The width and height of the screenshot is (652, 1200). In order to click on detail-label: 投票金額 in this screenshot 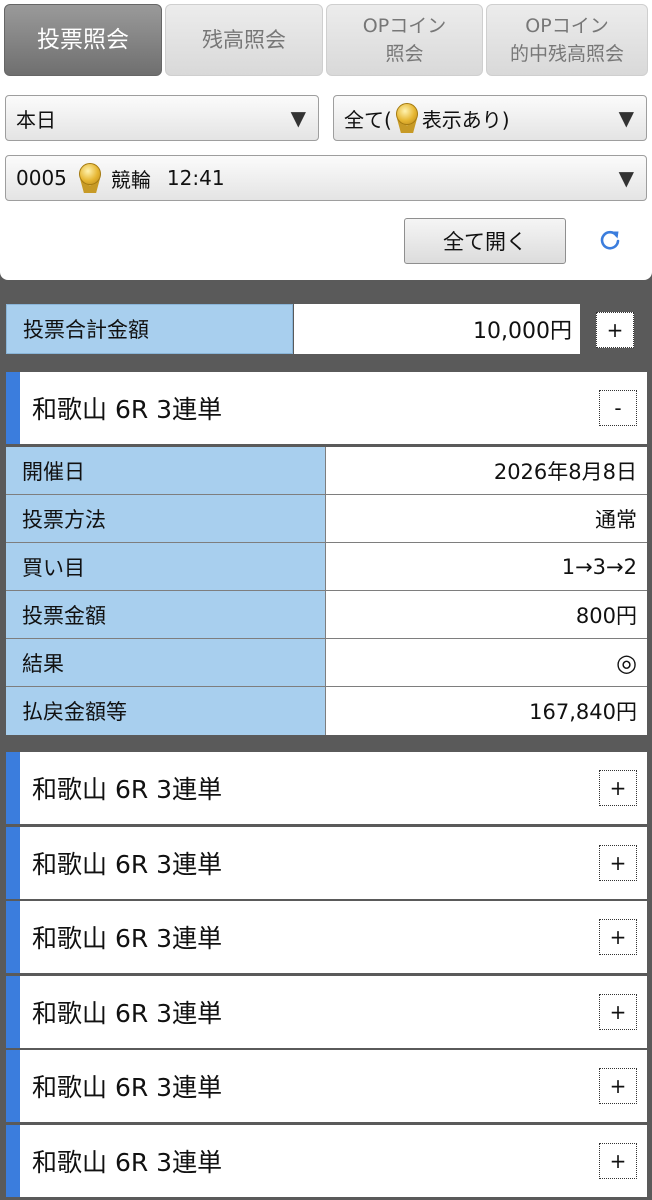, I will do `click(166, 614)`.